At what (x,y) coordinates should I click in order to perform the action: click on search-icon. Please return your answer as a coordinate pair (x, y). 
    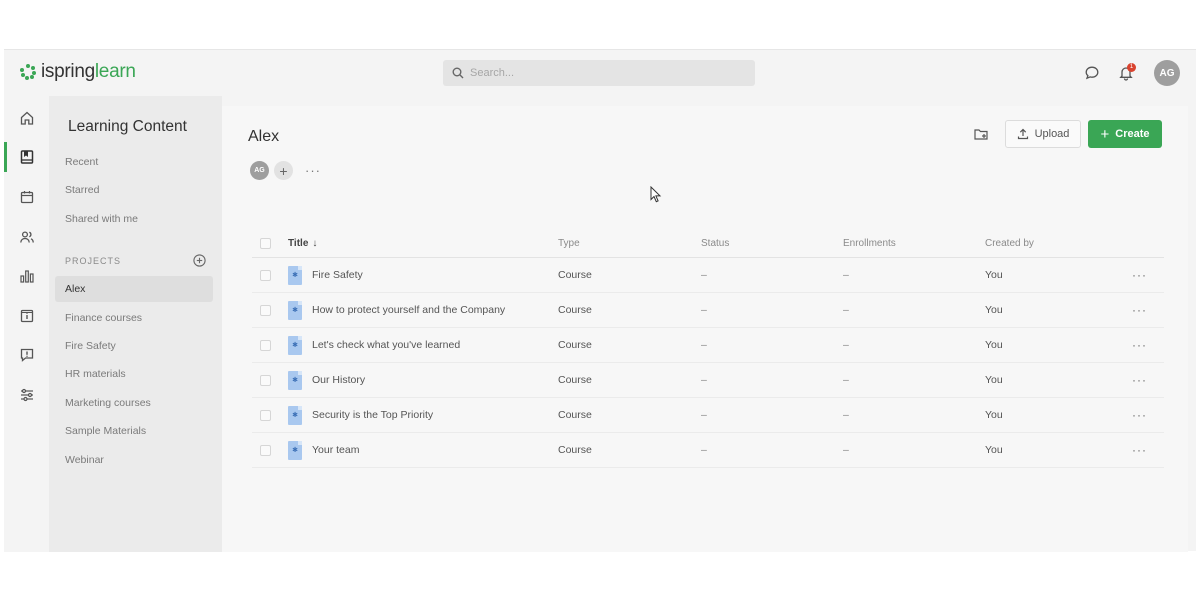
    Looking at the image, I should click on (458, 73).